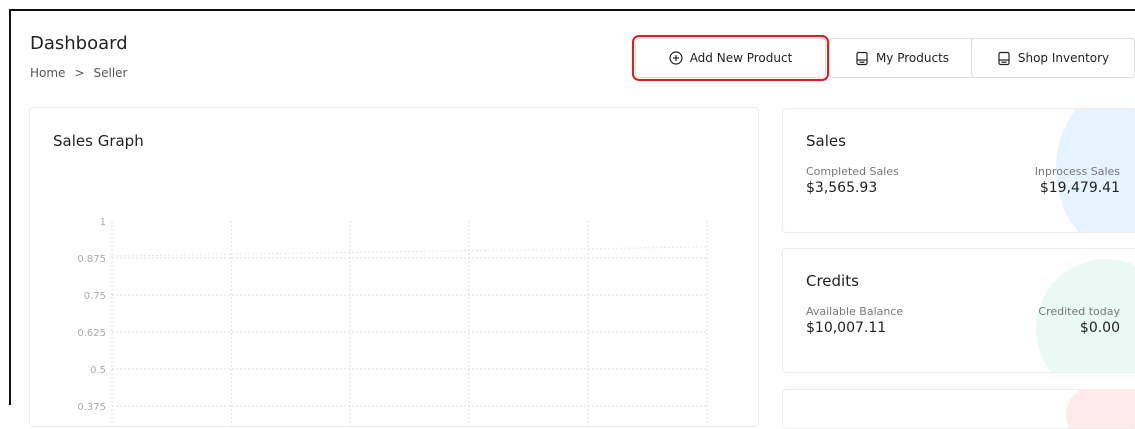 This screenshot has width=1135, height=429. Describe the element at coordinates (832, 281) in the screenshot. I see `credits-title: Credits` at that location.